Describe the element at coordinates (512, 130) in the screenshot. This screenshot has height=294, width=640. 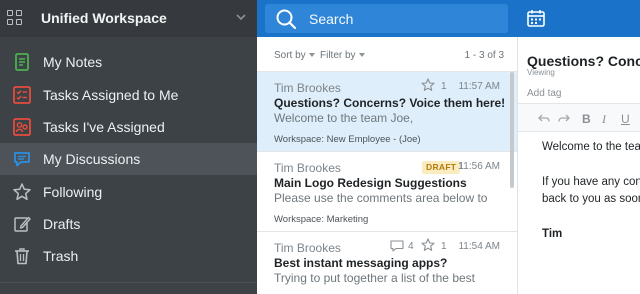
I see `list-scrollbar` at that location.